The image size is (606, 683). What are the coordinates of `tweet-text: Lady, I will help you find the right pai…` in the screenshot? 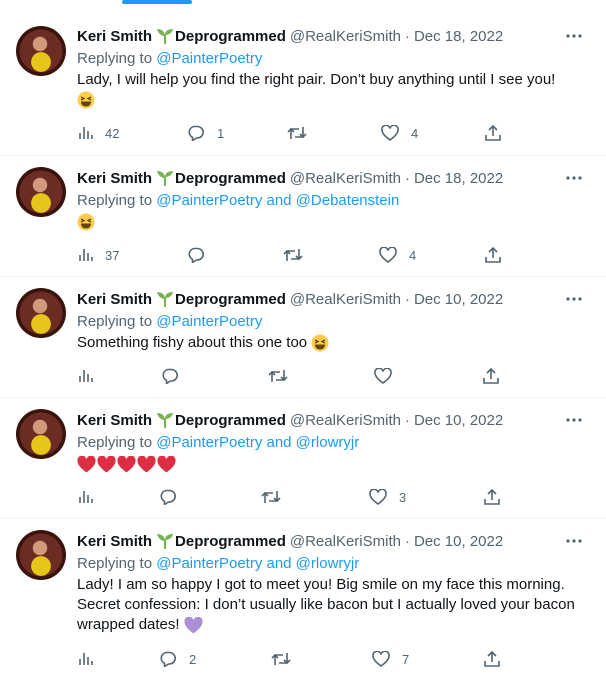 It's located at (331, 90).